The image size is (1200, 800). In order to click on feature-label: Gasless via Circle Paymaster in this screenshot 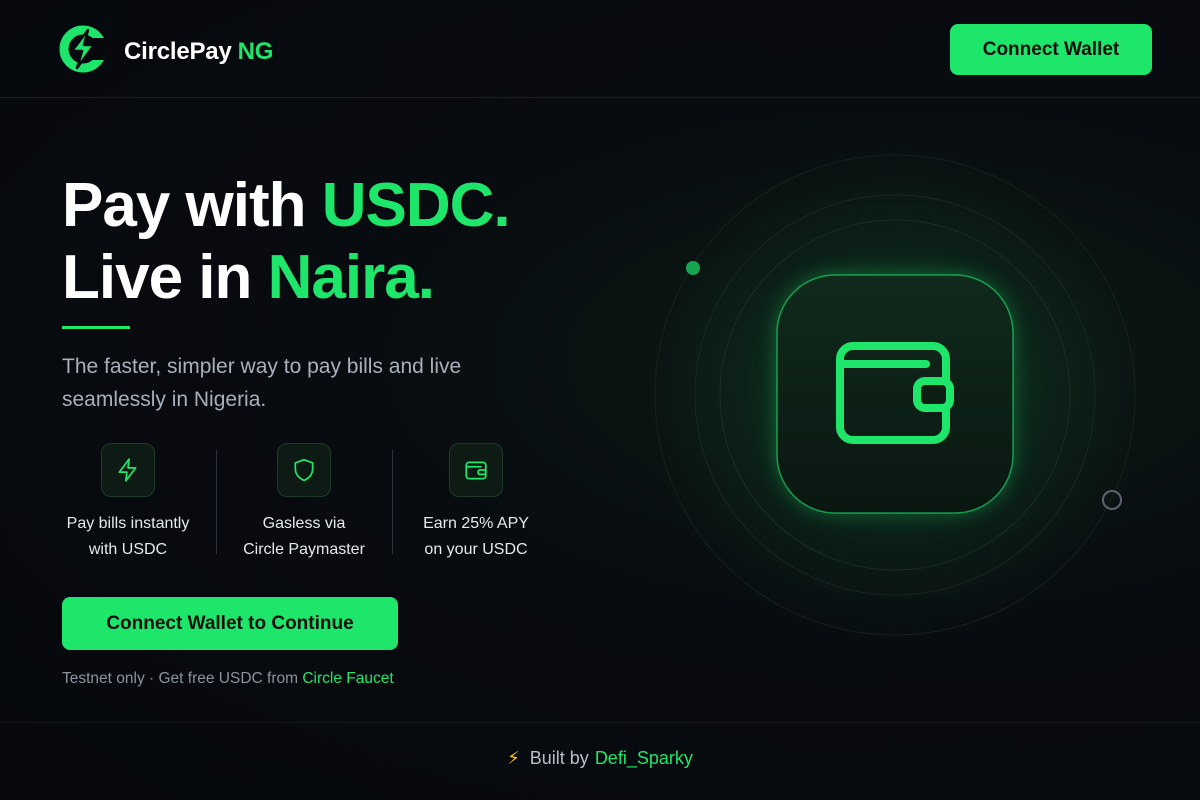, I will do `click(304, 537)`.